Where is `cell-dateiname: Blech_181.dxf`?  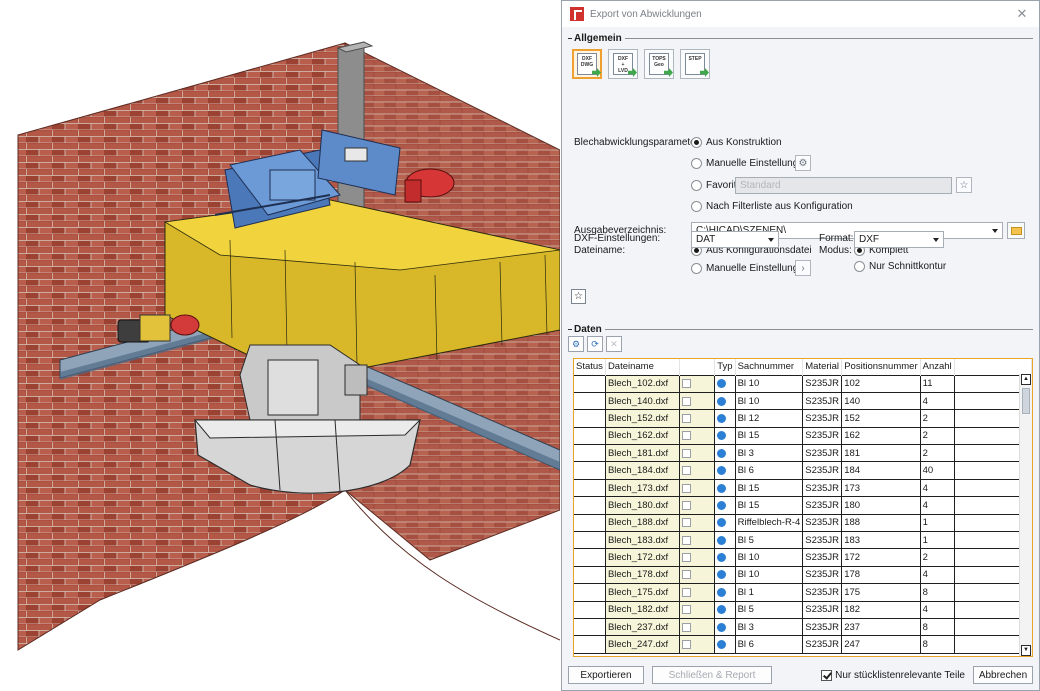 cell-dateiname: Blech_181.dxf is located at coordinates (642, 453).